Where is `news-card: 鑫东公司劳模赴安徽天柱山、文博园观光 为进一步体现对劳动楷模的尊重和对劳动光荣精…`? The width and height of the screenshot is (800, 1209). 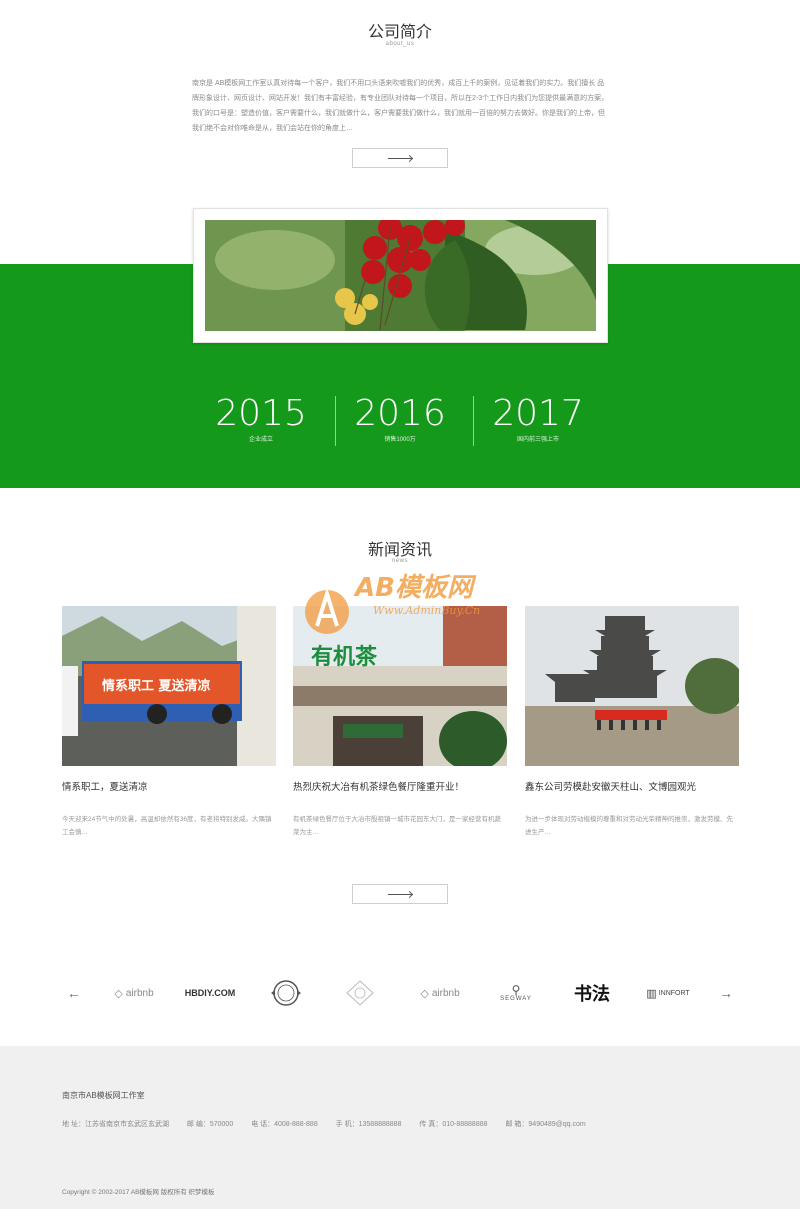 news-card: 鑫东公司劳模赴安徽天柱山、文博园观光 为进一步体现对劳动楷模的尊重和对劳动光荣精… is located at coordinates (632, 722).